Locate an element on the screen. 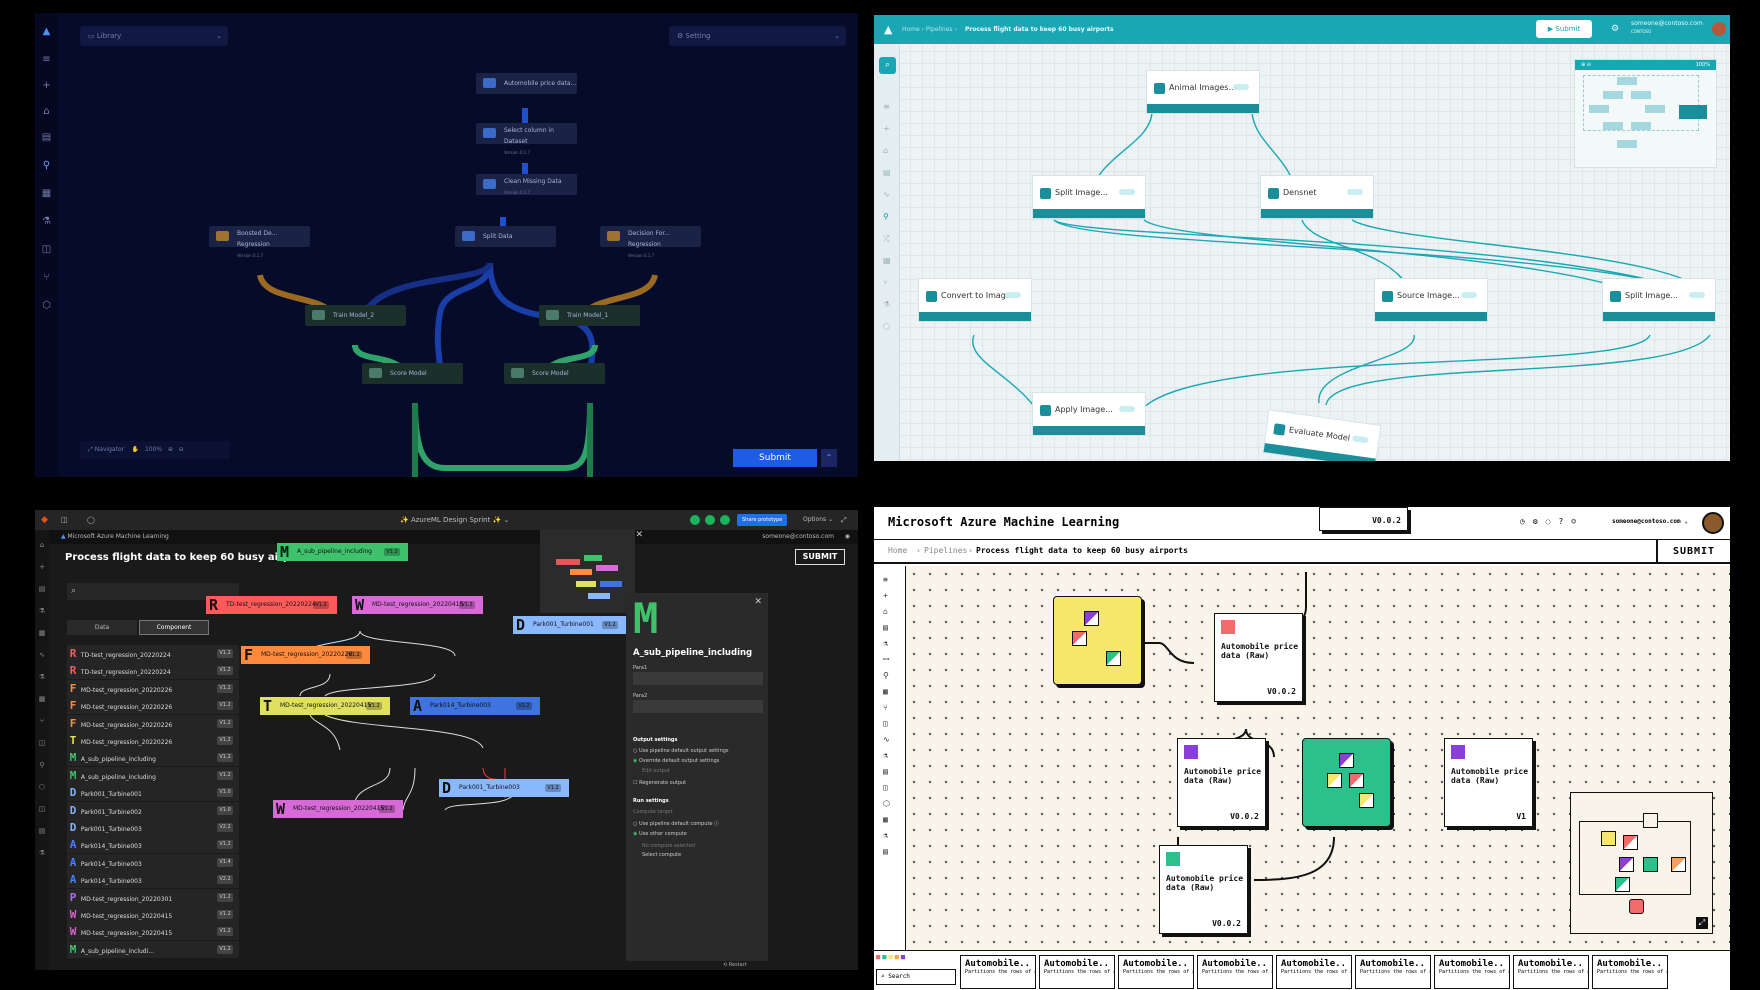 The width and height of the screenshot is (1760, 990). node-label: TD-test_regression_20220224 is located at coordinates (271, 604).